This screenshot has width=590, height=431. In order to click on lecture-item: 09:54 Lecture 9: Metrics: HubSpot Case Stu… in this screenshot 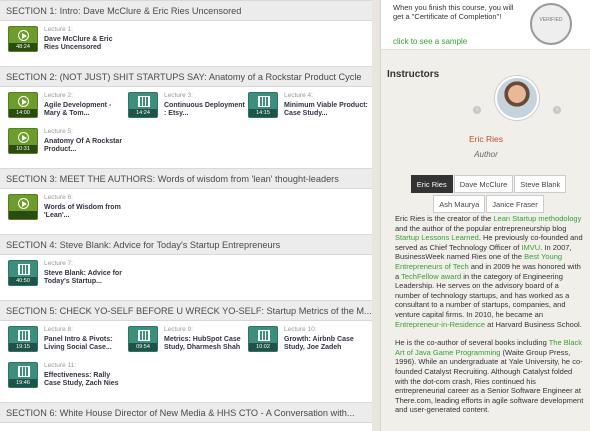, I will do `click(188, 343)`.